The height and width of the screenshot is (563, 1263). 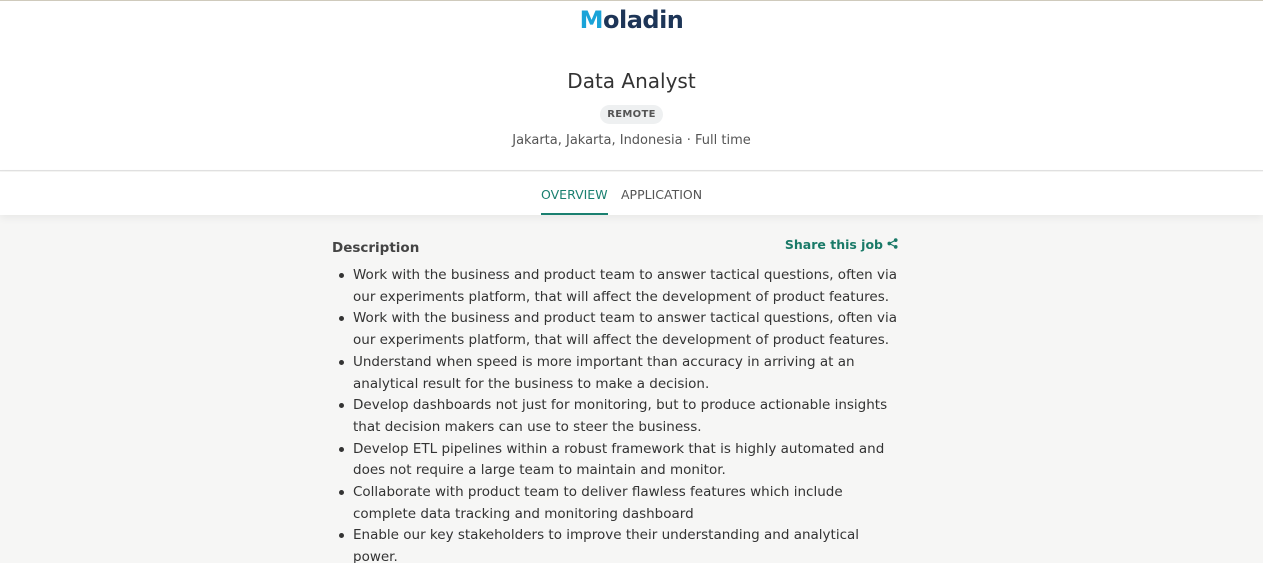 I want to click on company-logo: Moladin, so click(x=631, y=20).